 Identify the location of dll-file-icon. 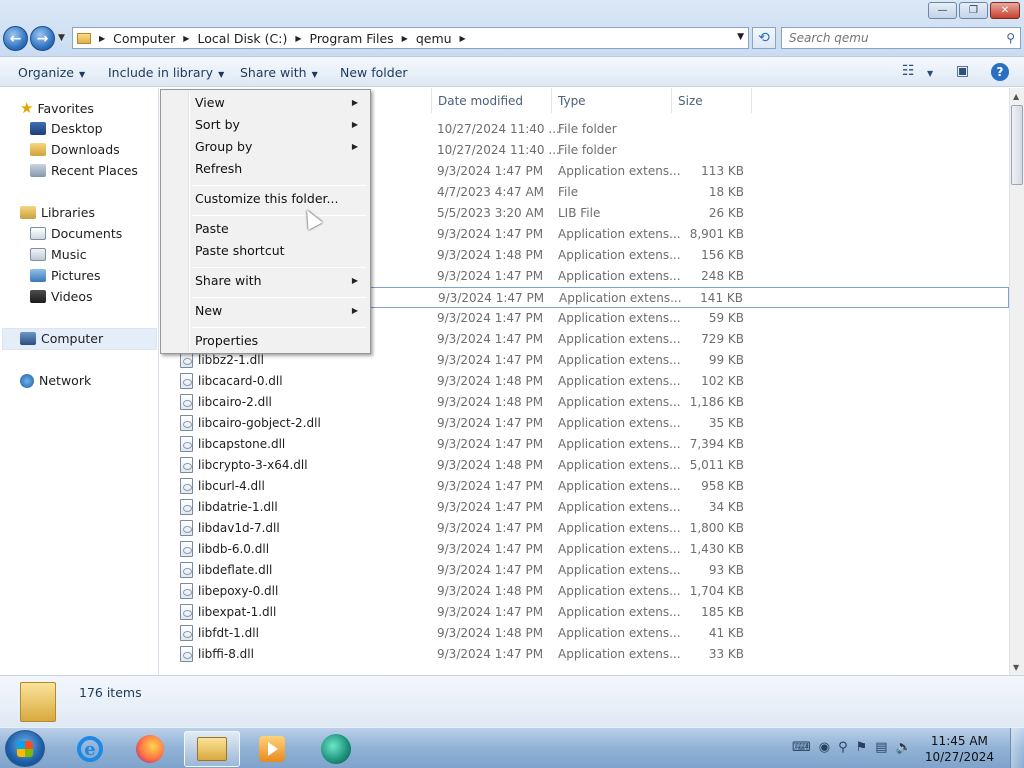
(186, 486).